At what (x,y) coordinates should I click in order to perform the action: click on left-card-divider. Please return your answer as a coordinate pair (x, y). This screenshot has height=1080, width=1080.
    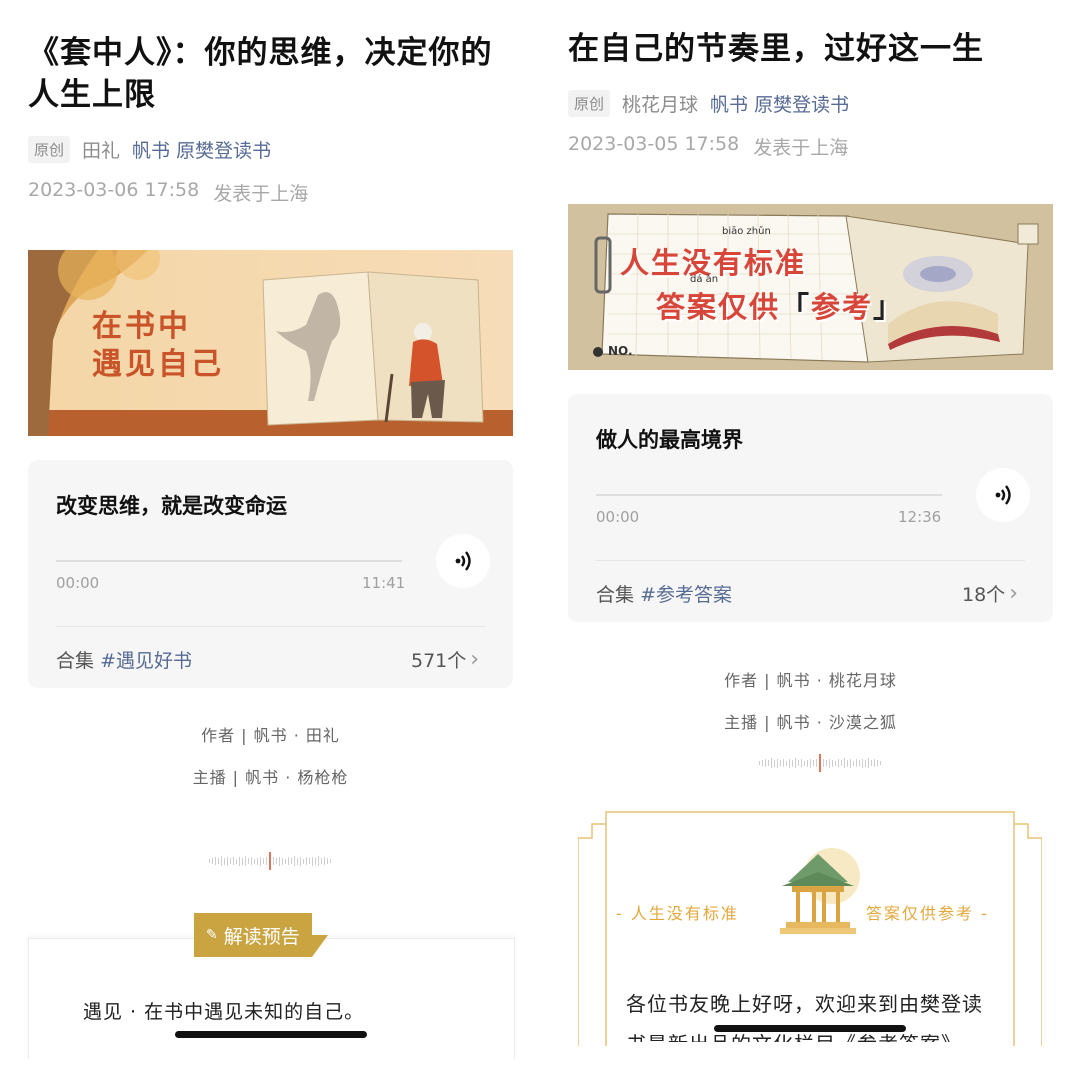
    Looking at the image, I should click on (270, 626).